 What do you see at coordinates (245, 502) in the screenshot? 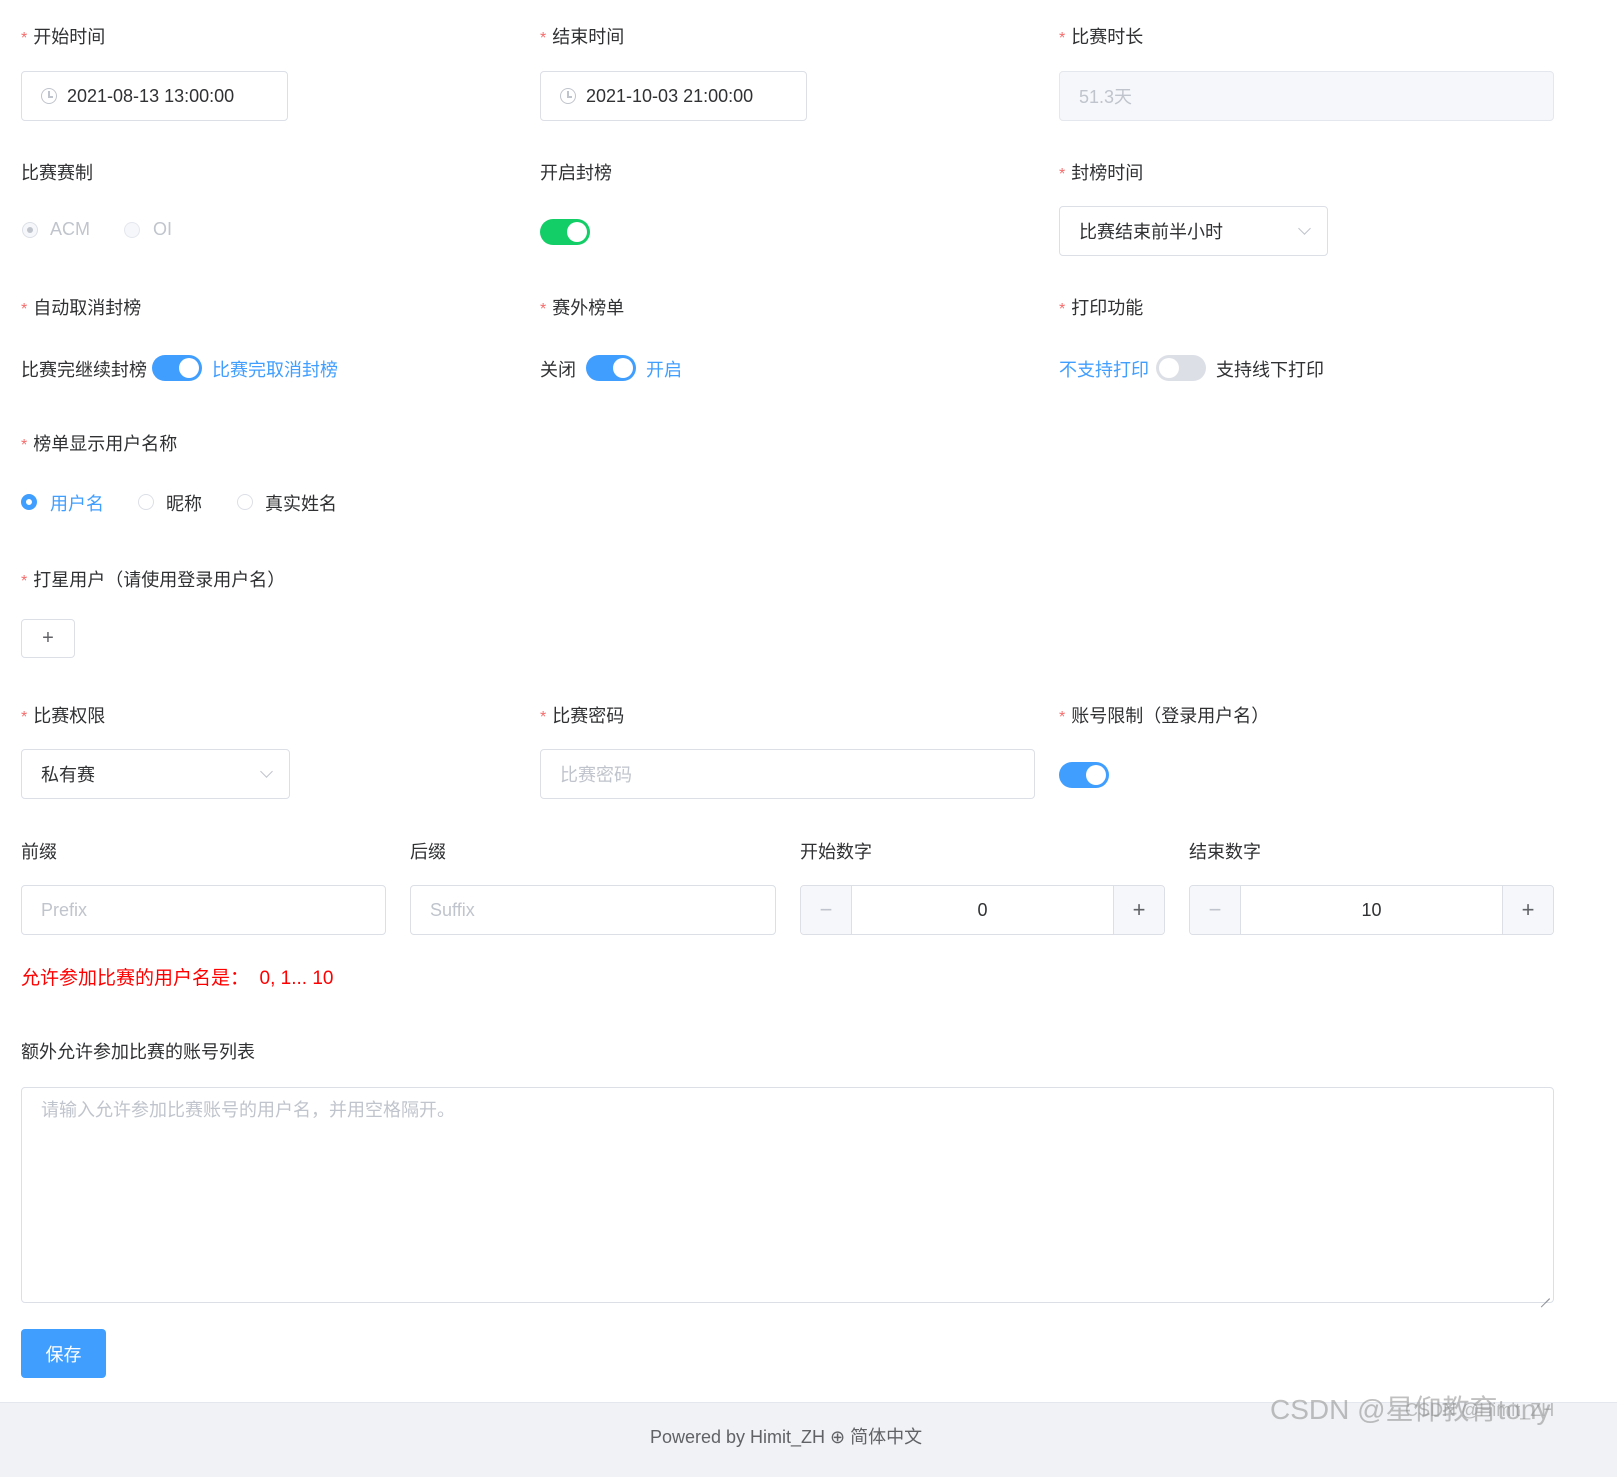
I see `radio-realname` at bounding box center [245, 502].